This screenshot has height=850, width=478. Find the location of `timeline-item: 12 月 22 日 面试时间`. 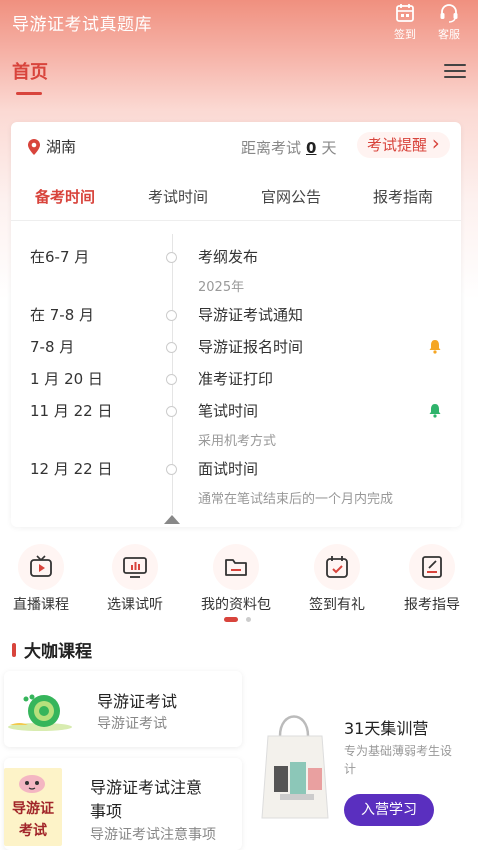

timeline-item: 12 月 22 日 面试时间 is located at coordinates (236, 470).